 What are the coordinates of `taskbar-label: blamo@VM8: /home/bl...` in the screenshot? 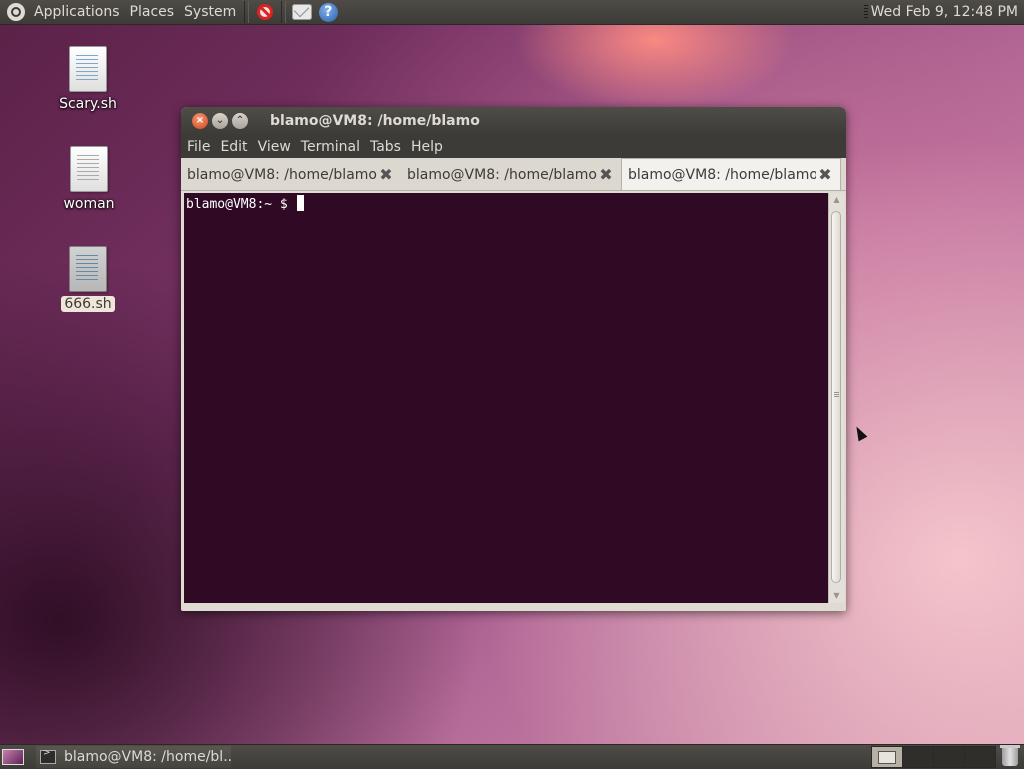 It's located at (147, 757).